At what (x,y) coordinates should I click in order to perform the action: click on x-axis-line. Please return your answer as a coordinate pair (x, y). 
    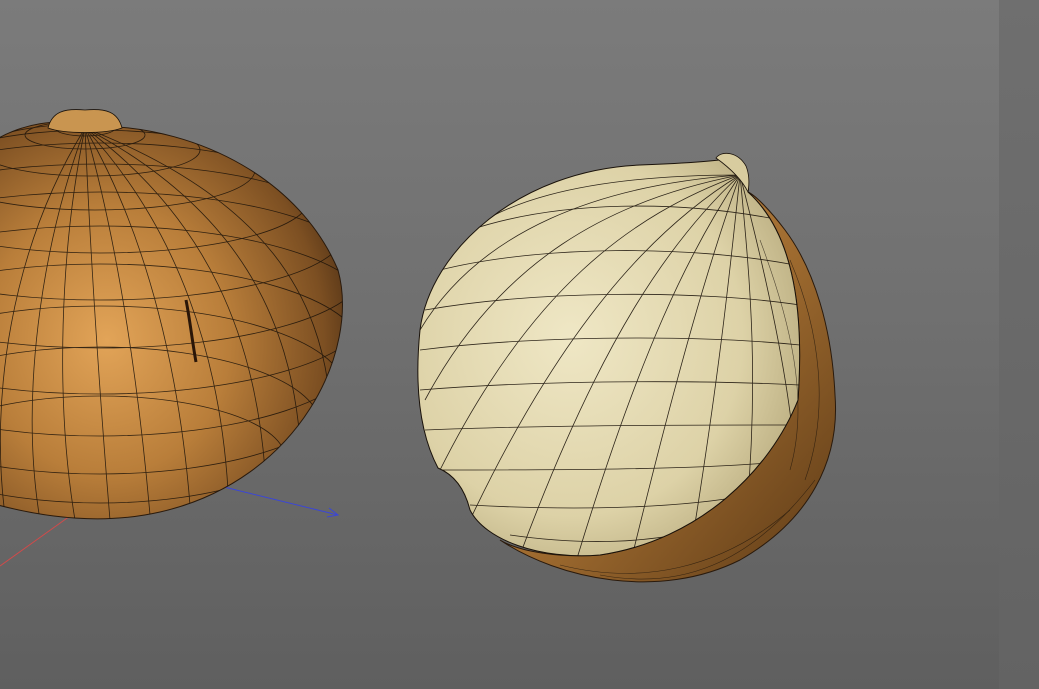
    Looking at the image, I should click on (35, 541).